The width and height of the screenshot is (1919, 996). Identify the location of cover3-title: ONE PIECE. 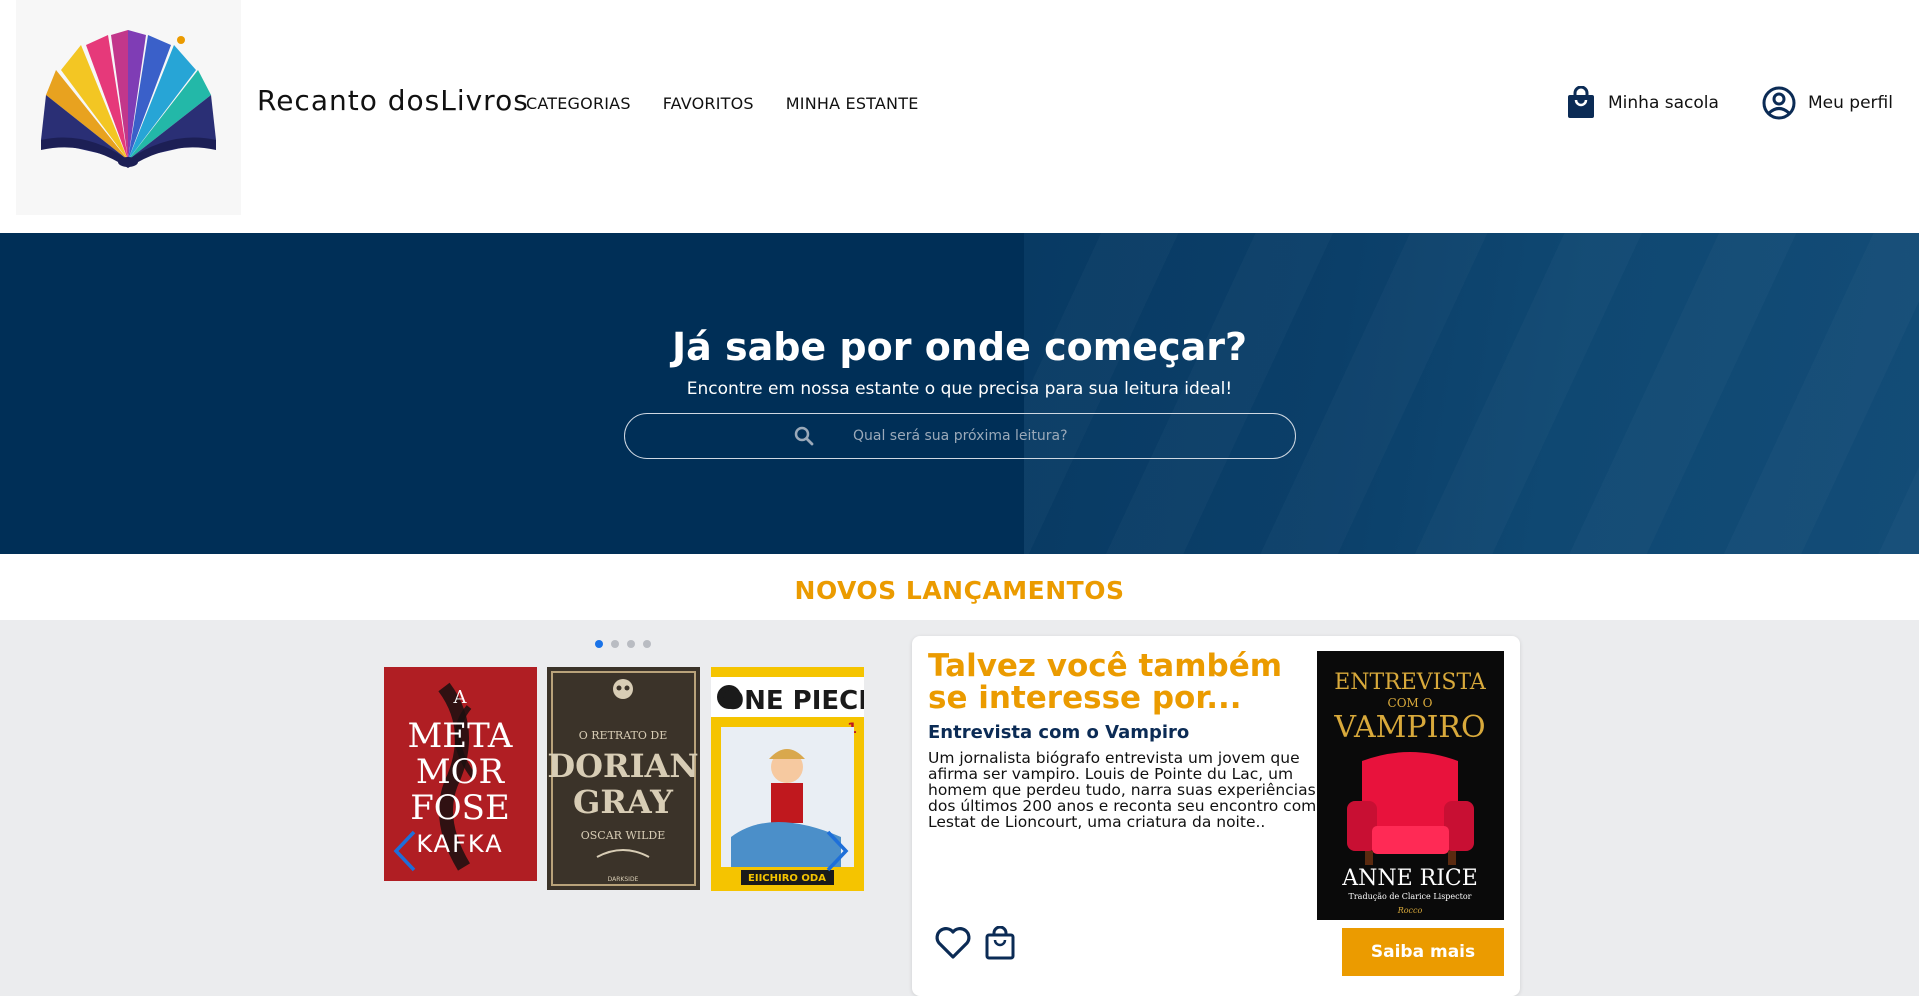
(793, 701).